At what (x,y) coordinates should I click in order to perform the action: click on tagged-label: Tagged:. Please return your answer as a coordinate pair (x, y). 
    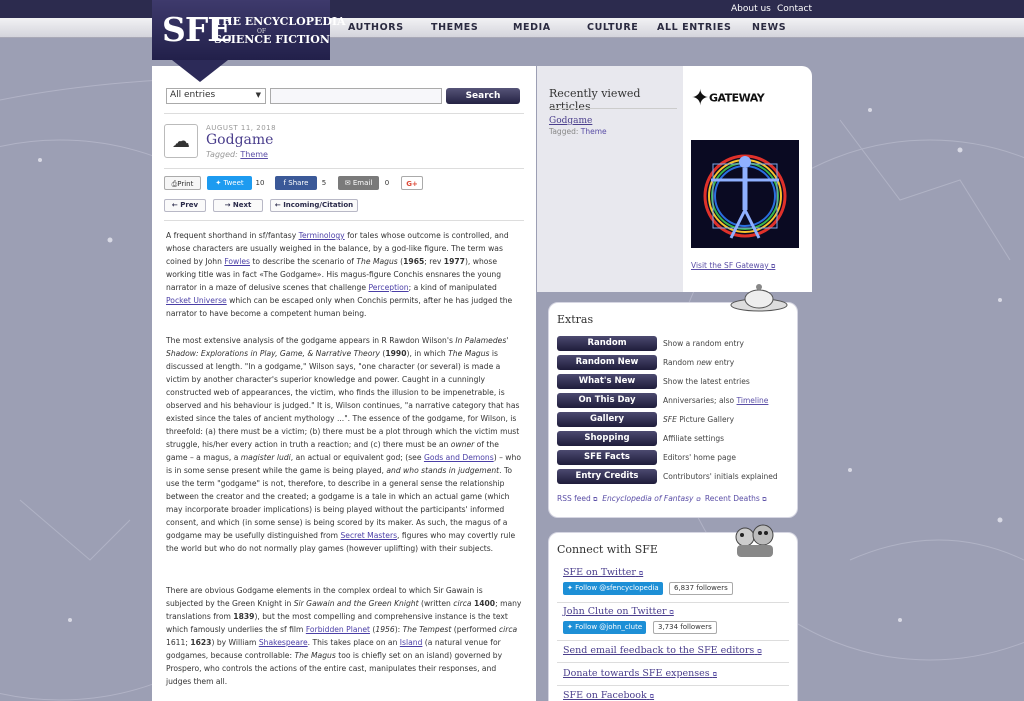
    Looking at the image, I should click on (564, 131).